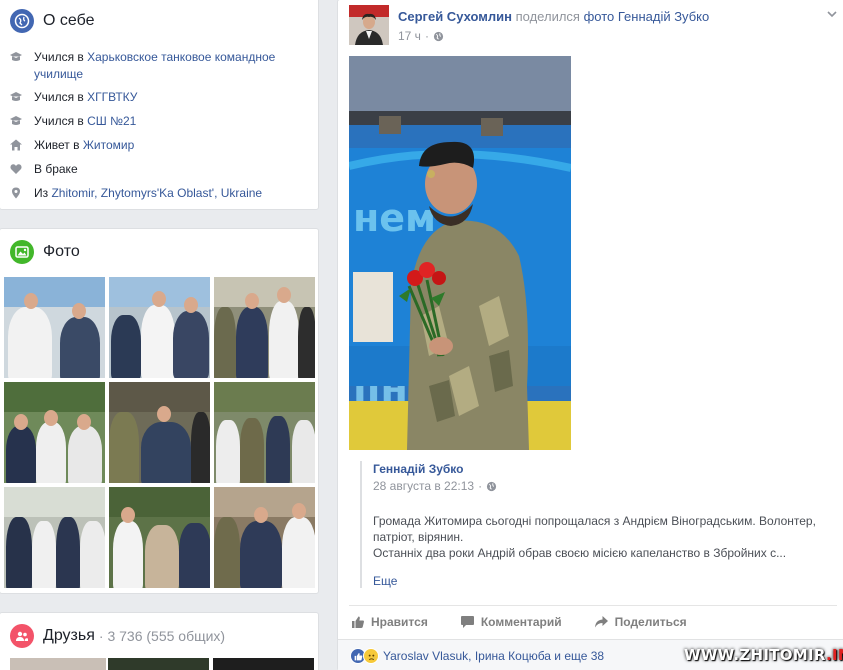 The height and width of the screenshot is (670, 843). Describe the element at coordinates (394, 218) in the screenshot. I see `svg-text: нем` at that location.